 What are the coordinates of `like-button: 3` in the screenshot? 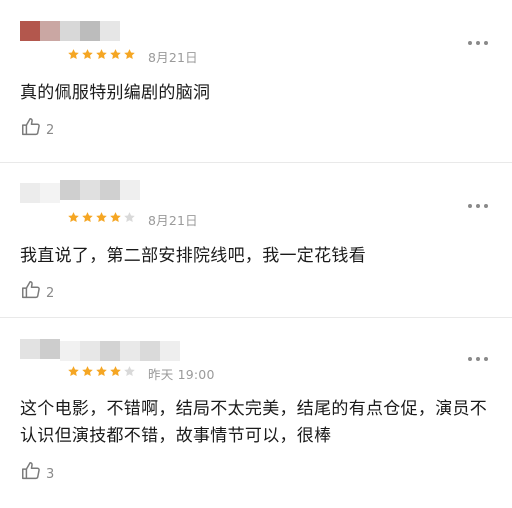 It's located at (37, 471).